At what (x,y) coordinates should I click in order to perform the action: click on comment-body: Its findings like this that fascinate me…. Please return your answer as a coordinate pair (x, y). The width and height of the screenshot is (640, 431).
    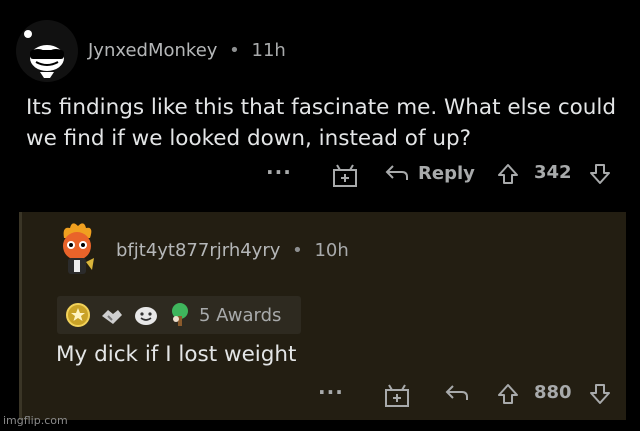
    Looking at the image, I should click on (321, 123).